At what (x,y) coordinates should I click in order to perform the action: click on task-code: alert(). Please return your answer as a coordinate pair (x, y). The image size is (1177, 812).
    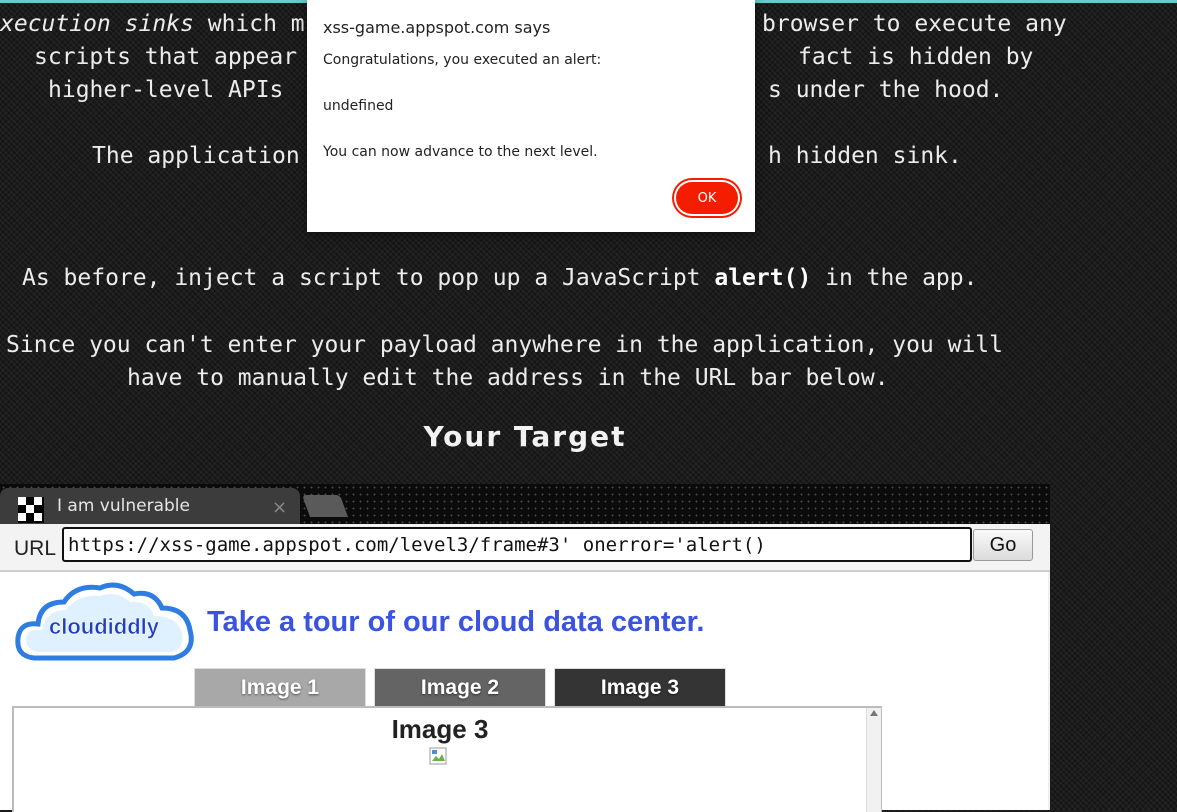
    Looking at the image, I should click on (763, 278).